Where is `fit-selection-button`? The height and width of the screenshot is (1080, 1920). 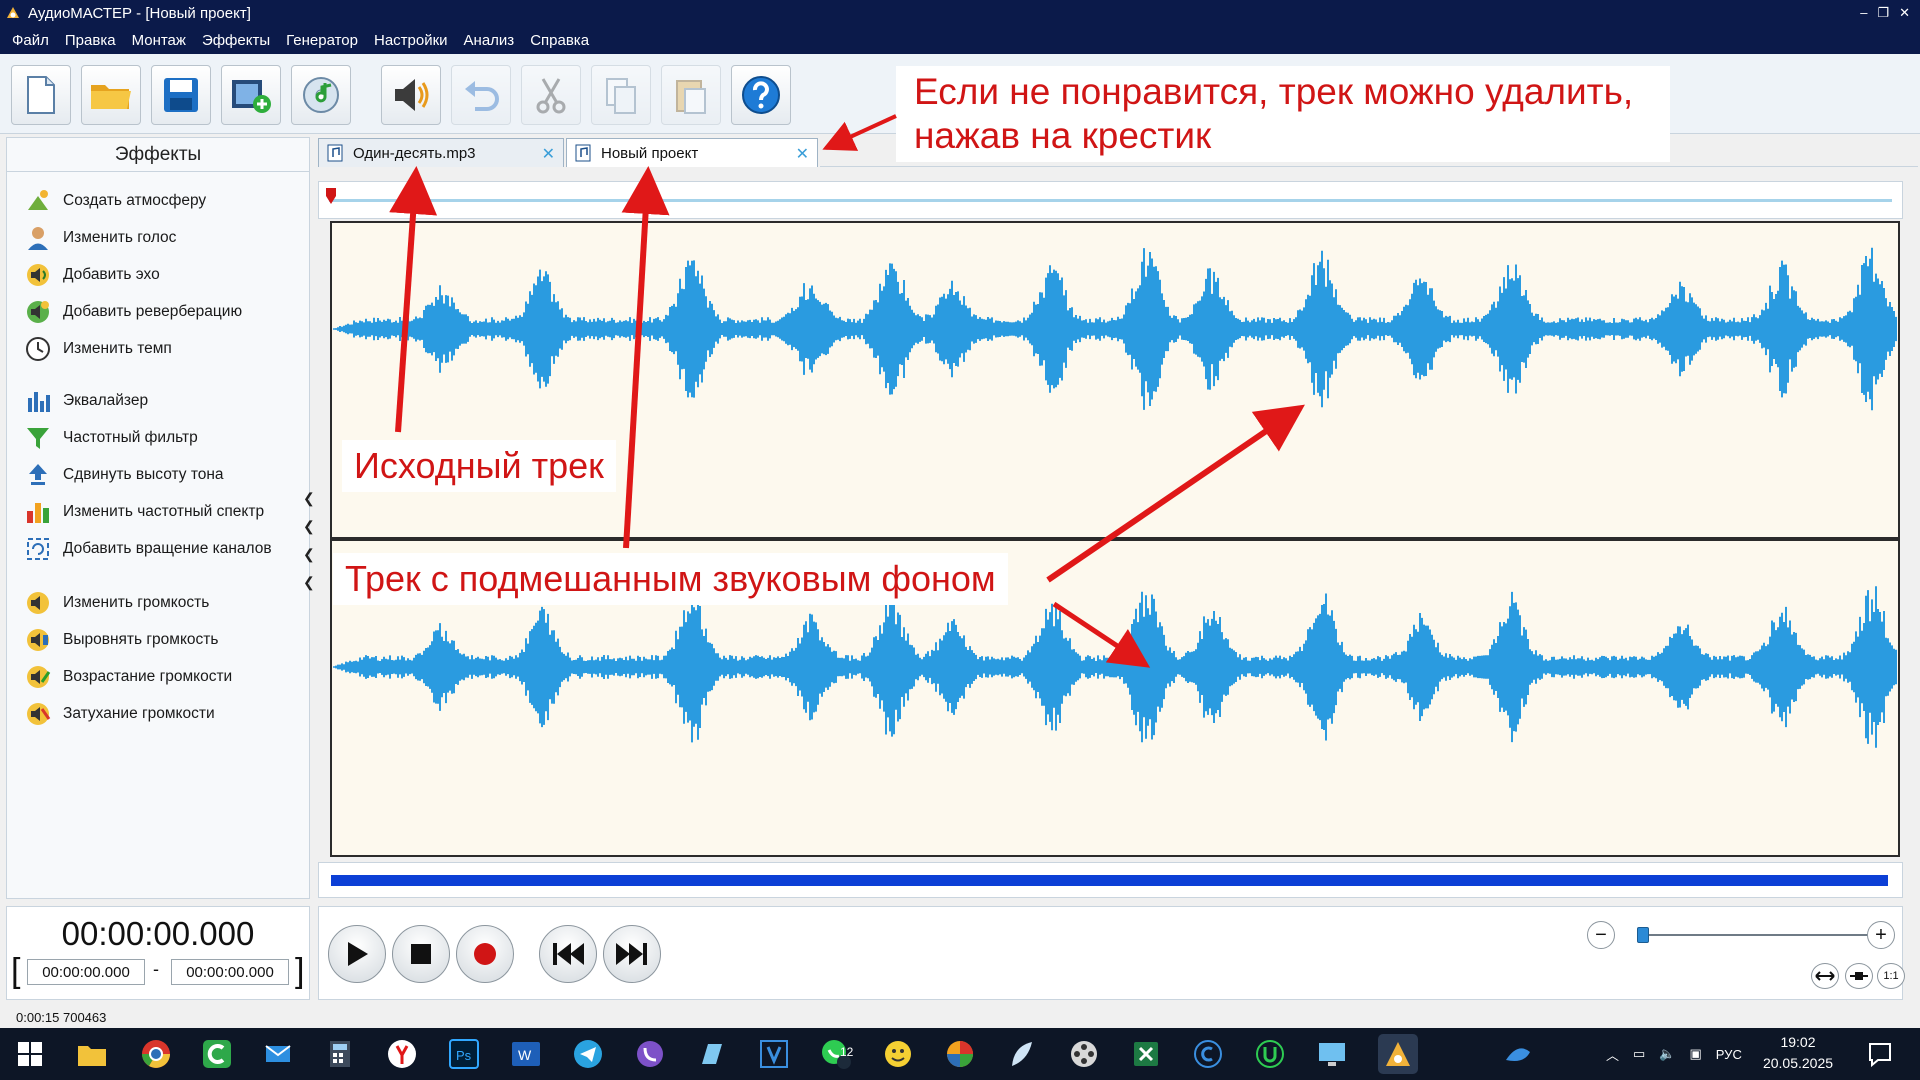
fit-selection-button is located at coordinates (1859, 976).